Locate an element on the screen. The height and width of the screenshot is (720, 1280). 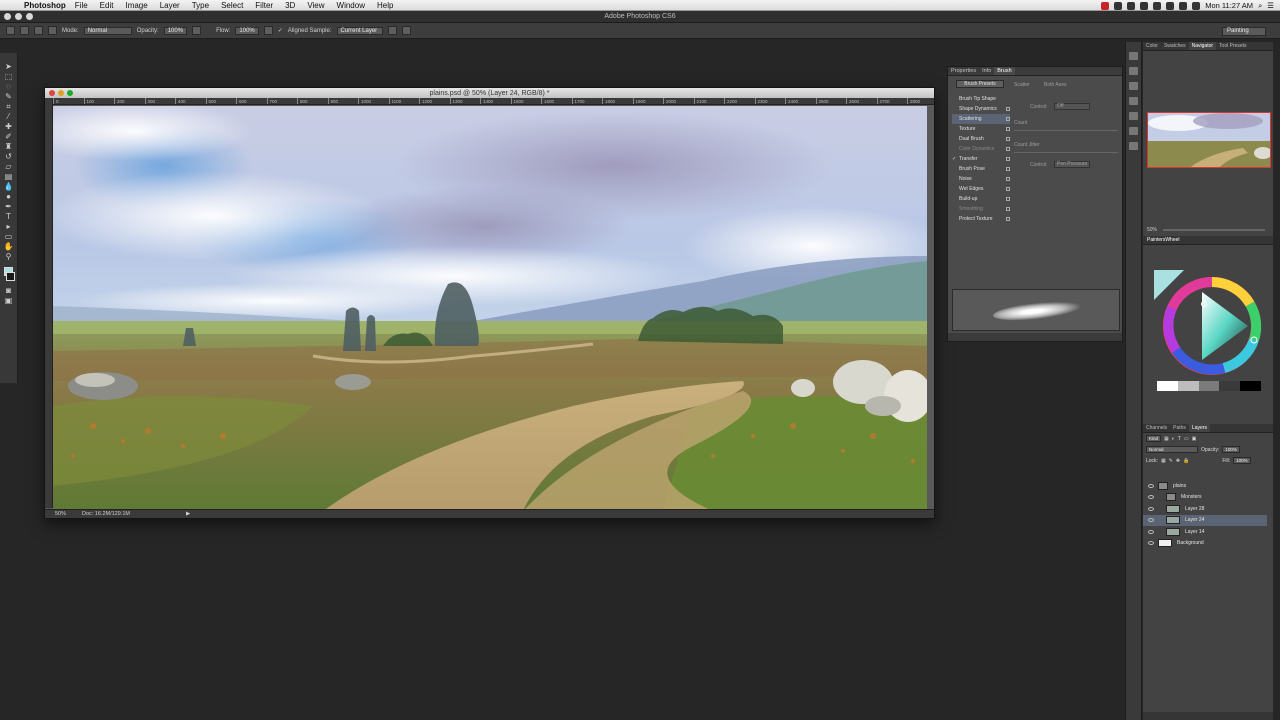
blend-mode-select: Normal is located at coordinates (1172, 449).